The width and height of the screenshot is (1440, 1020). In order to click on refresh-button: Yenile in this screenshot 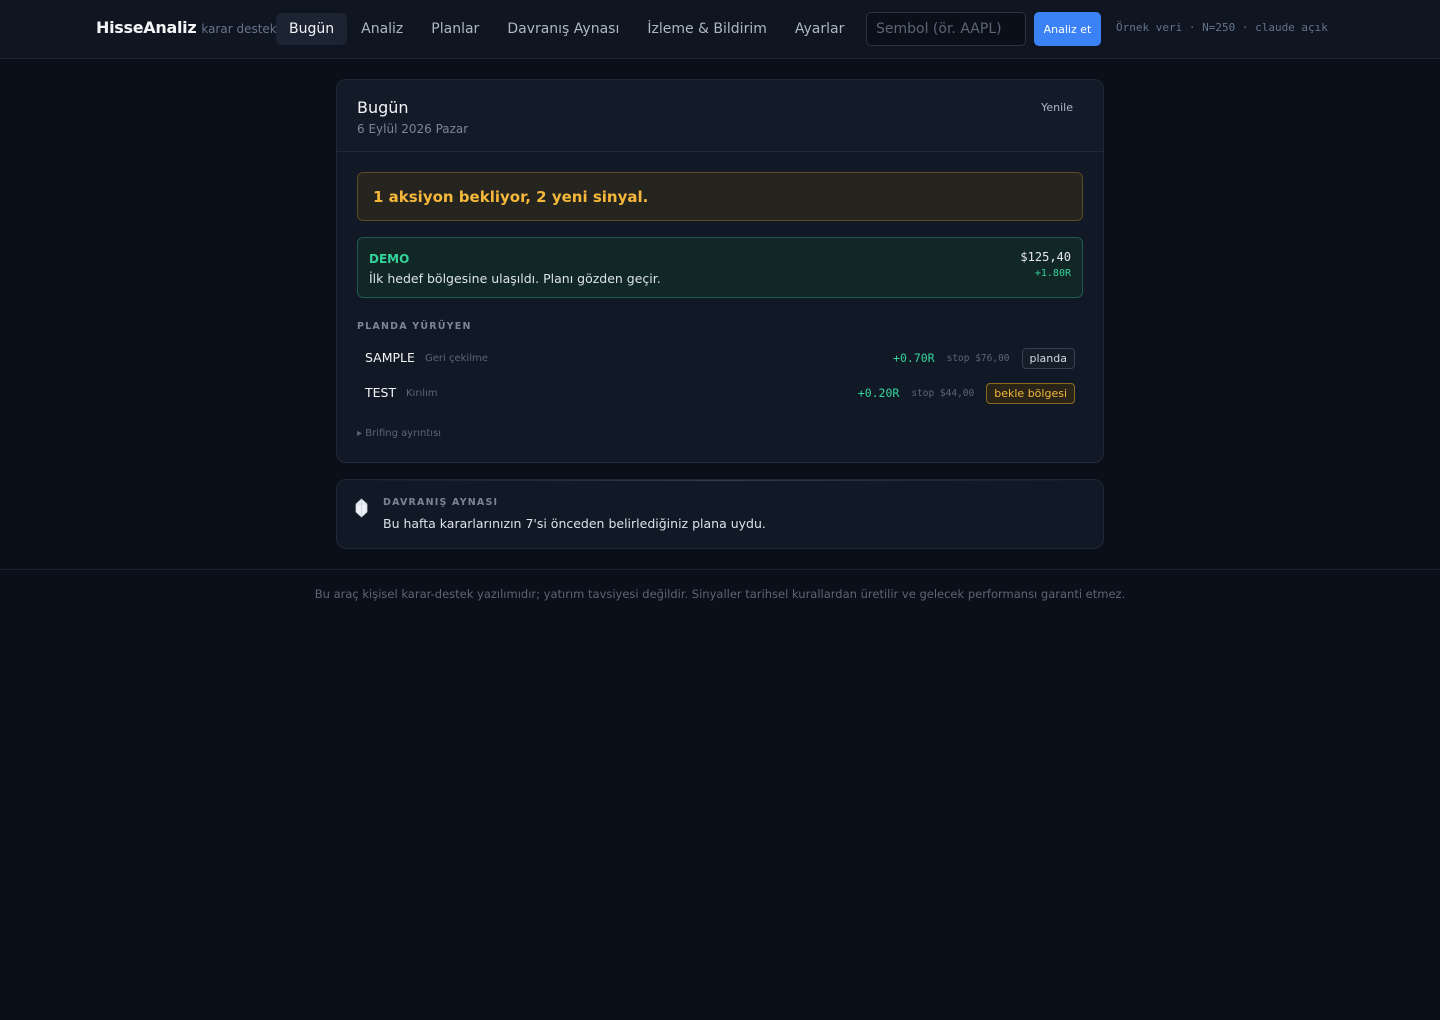, I will do `click(1057, 107)`.